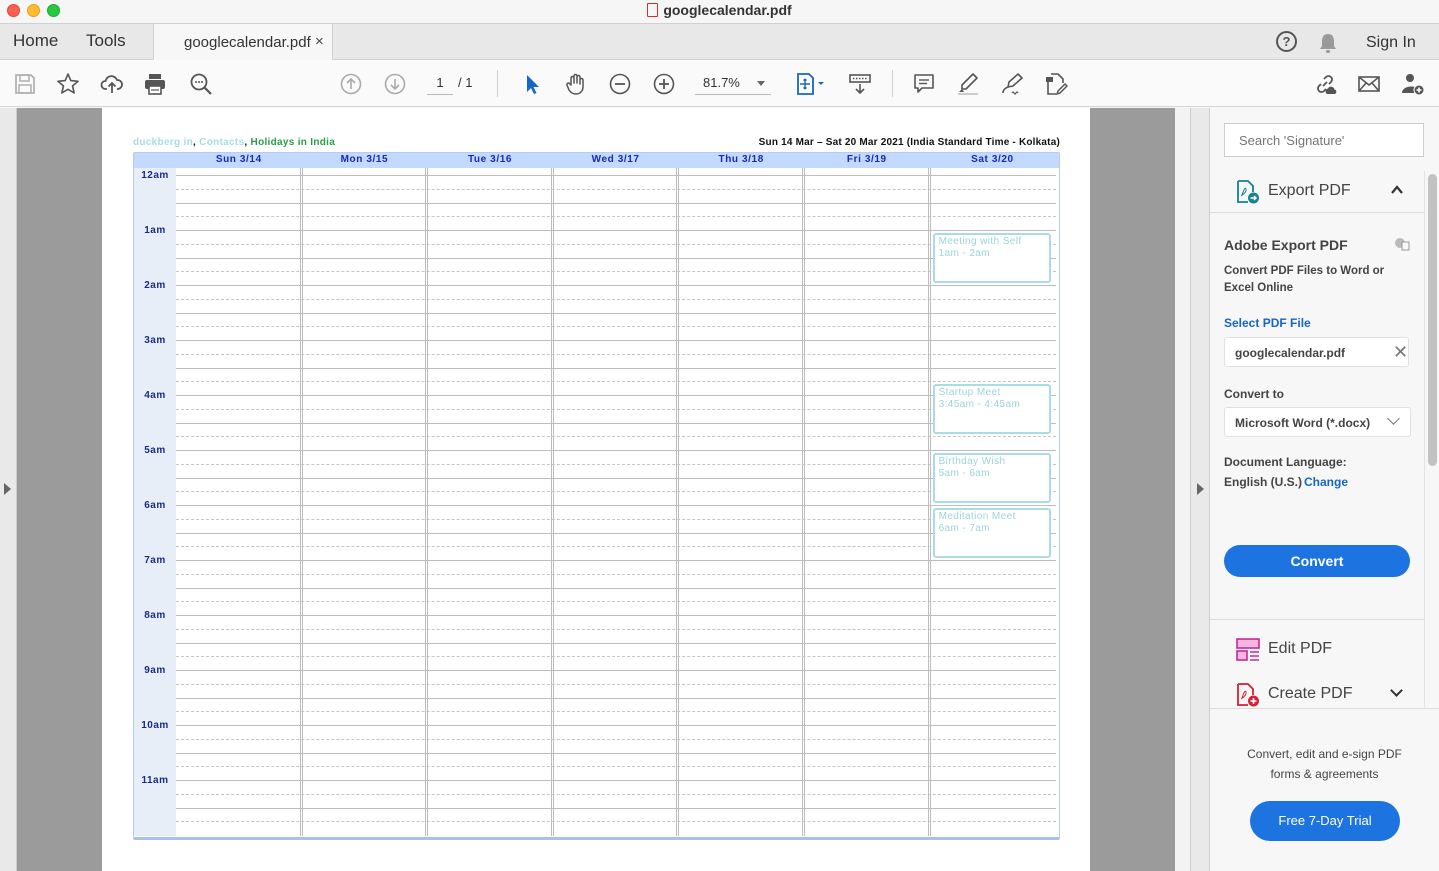 The height and width of the screenshot is (871, 1439). Describe the element at coordinates (1324, 140) in the screenshot. I see `tools-search-input` at that location.